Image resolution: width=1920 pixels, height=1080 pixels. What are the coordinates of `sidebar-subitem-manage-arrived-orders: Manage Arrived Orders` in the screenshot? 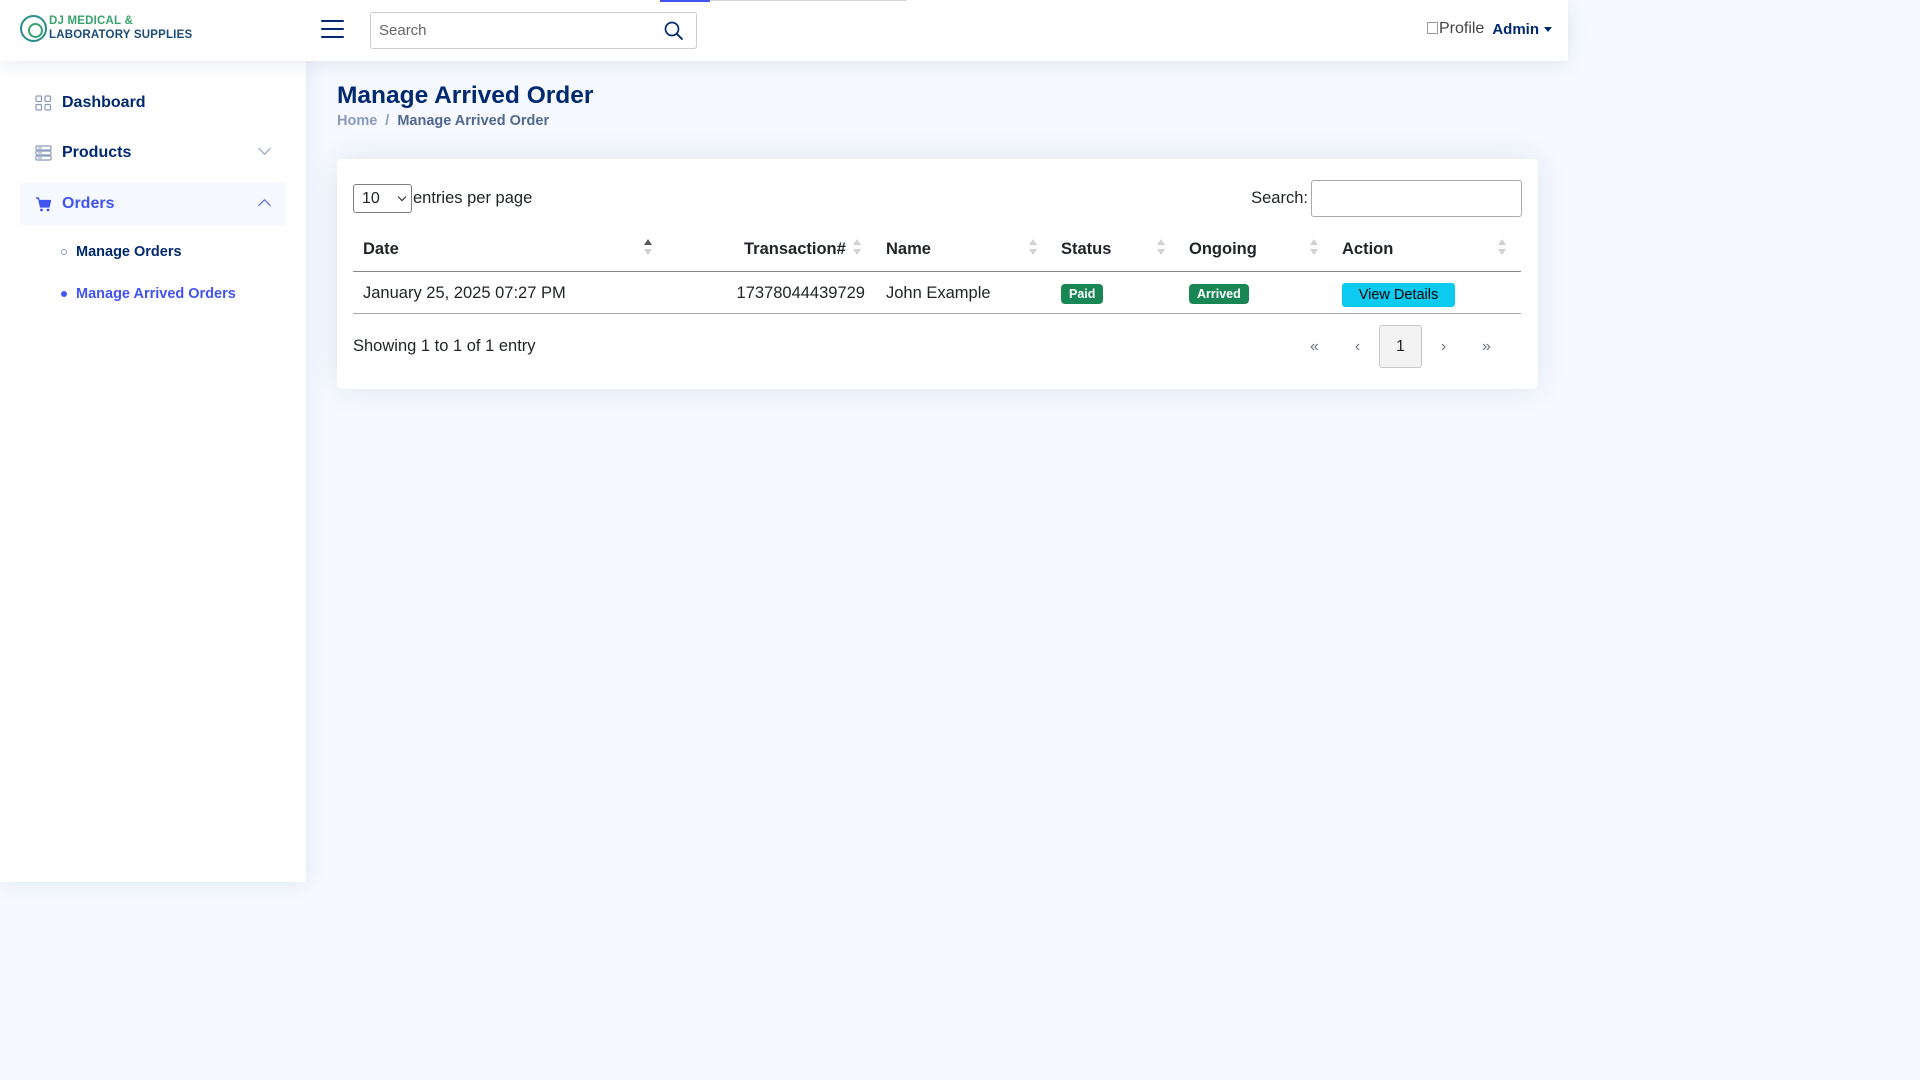 It's located at (148, 294).